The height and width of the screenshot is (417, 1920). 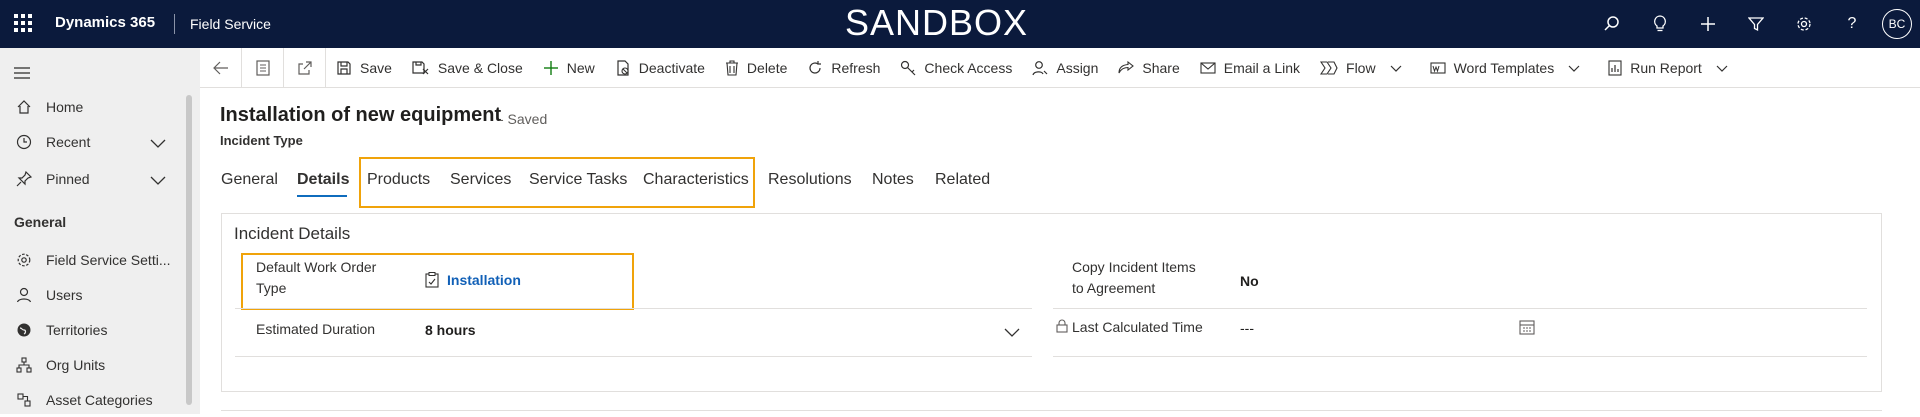 What do you see at coordinates (292, 233) in the screenshot?
I see `section-title: Incident Details` at bounding box center [292, 233].